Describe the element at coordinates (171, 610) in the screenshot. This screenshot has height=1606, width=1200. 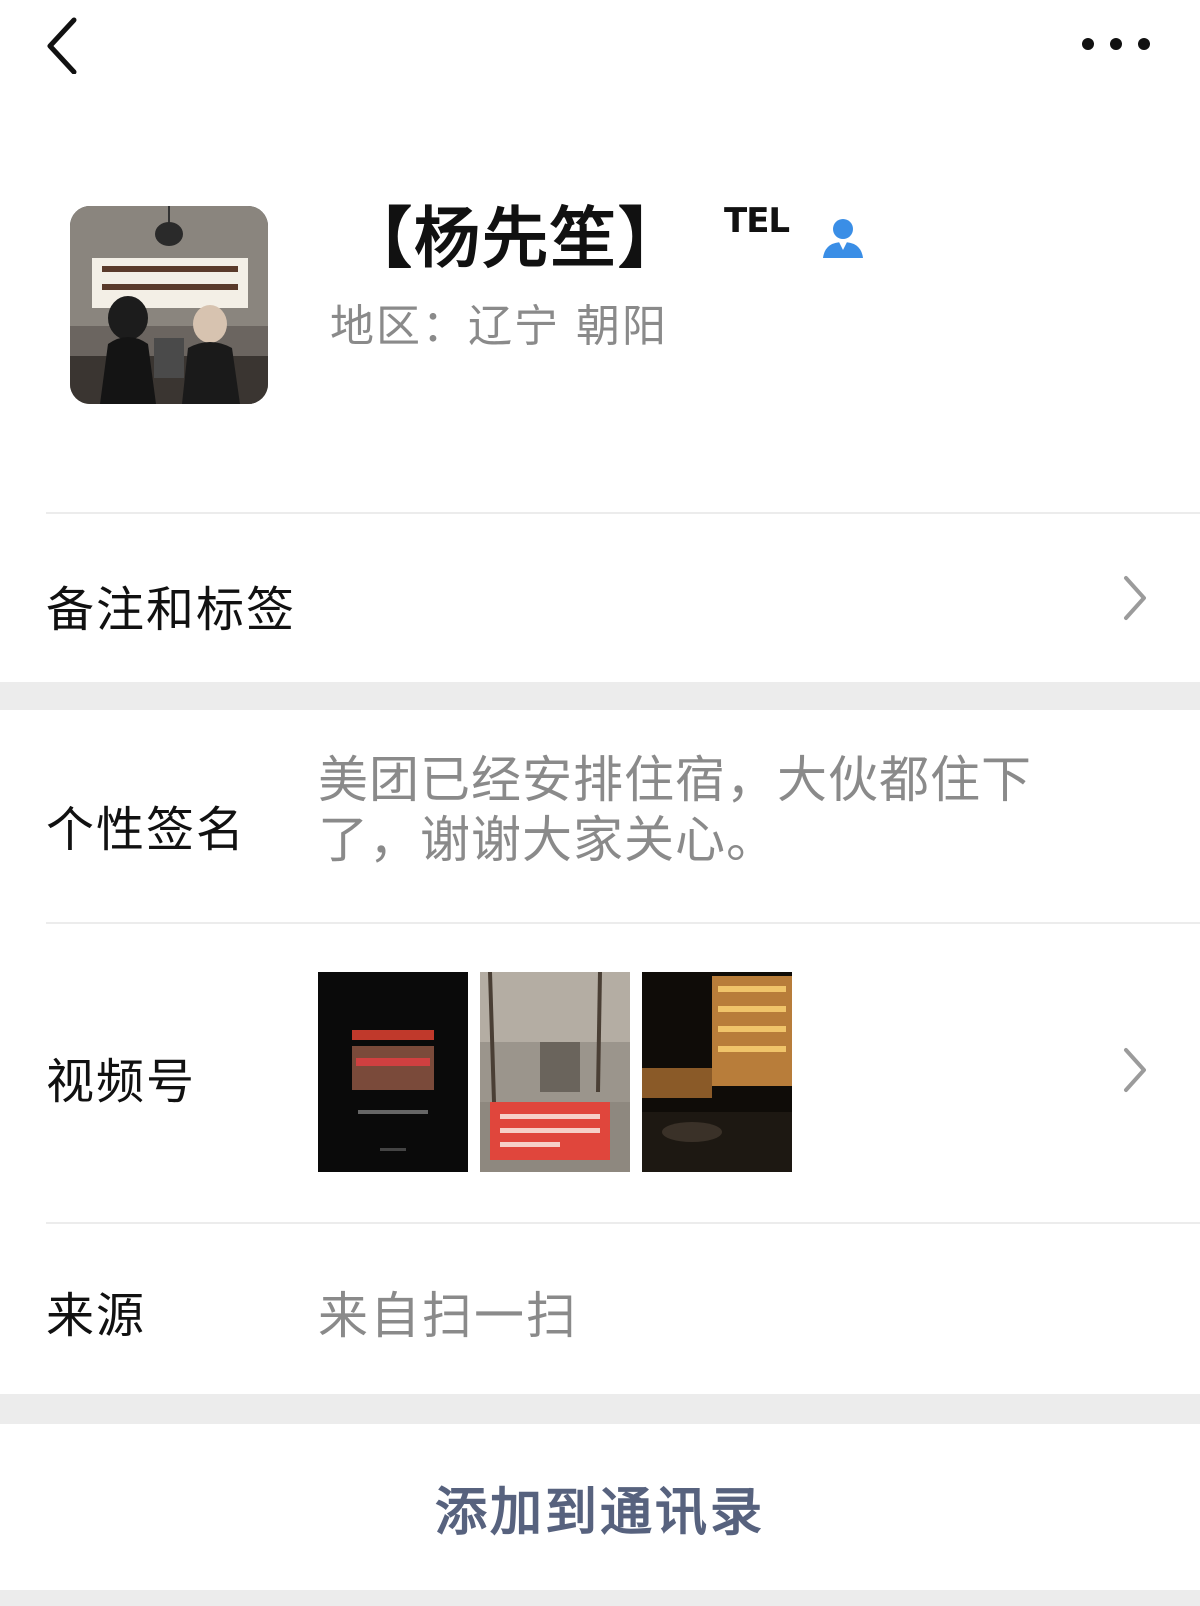
I see `remark-tags-label: 备注和标签` at that location.